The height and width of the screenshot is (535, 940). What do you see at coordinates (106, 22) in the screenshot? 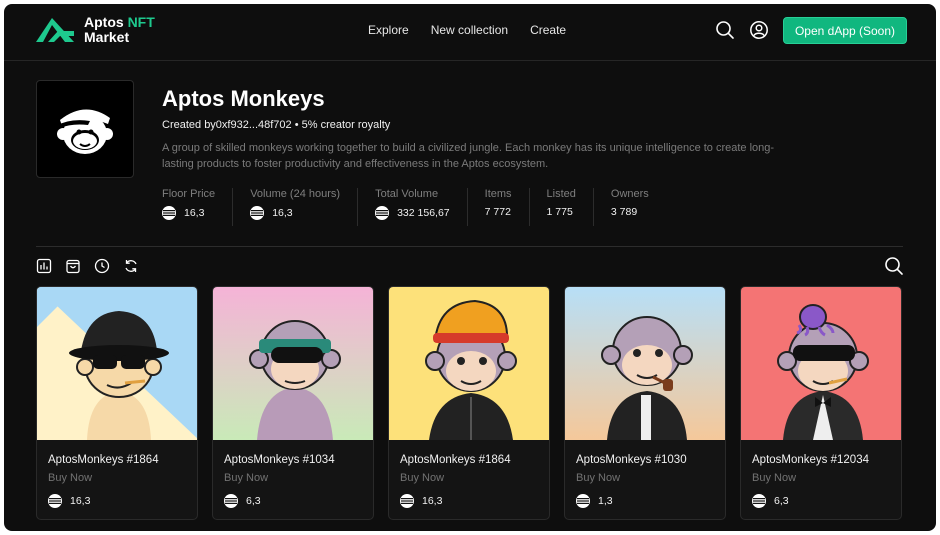
I see `logo-line1: Aptos` at bounding box center [106, 22].